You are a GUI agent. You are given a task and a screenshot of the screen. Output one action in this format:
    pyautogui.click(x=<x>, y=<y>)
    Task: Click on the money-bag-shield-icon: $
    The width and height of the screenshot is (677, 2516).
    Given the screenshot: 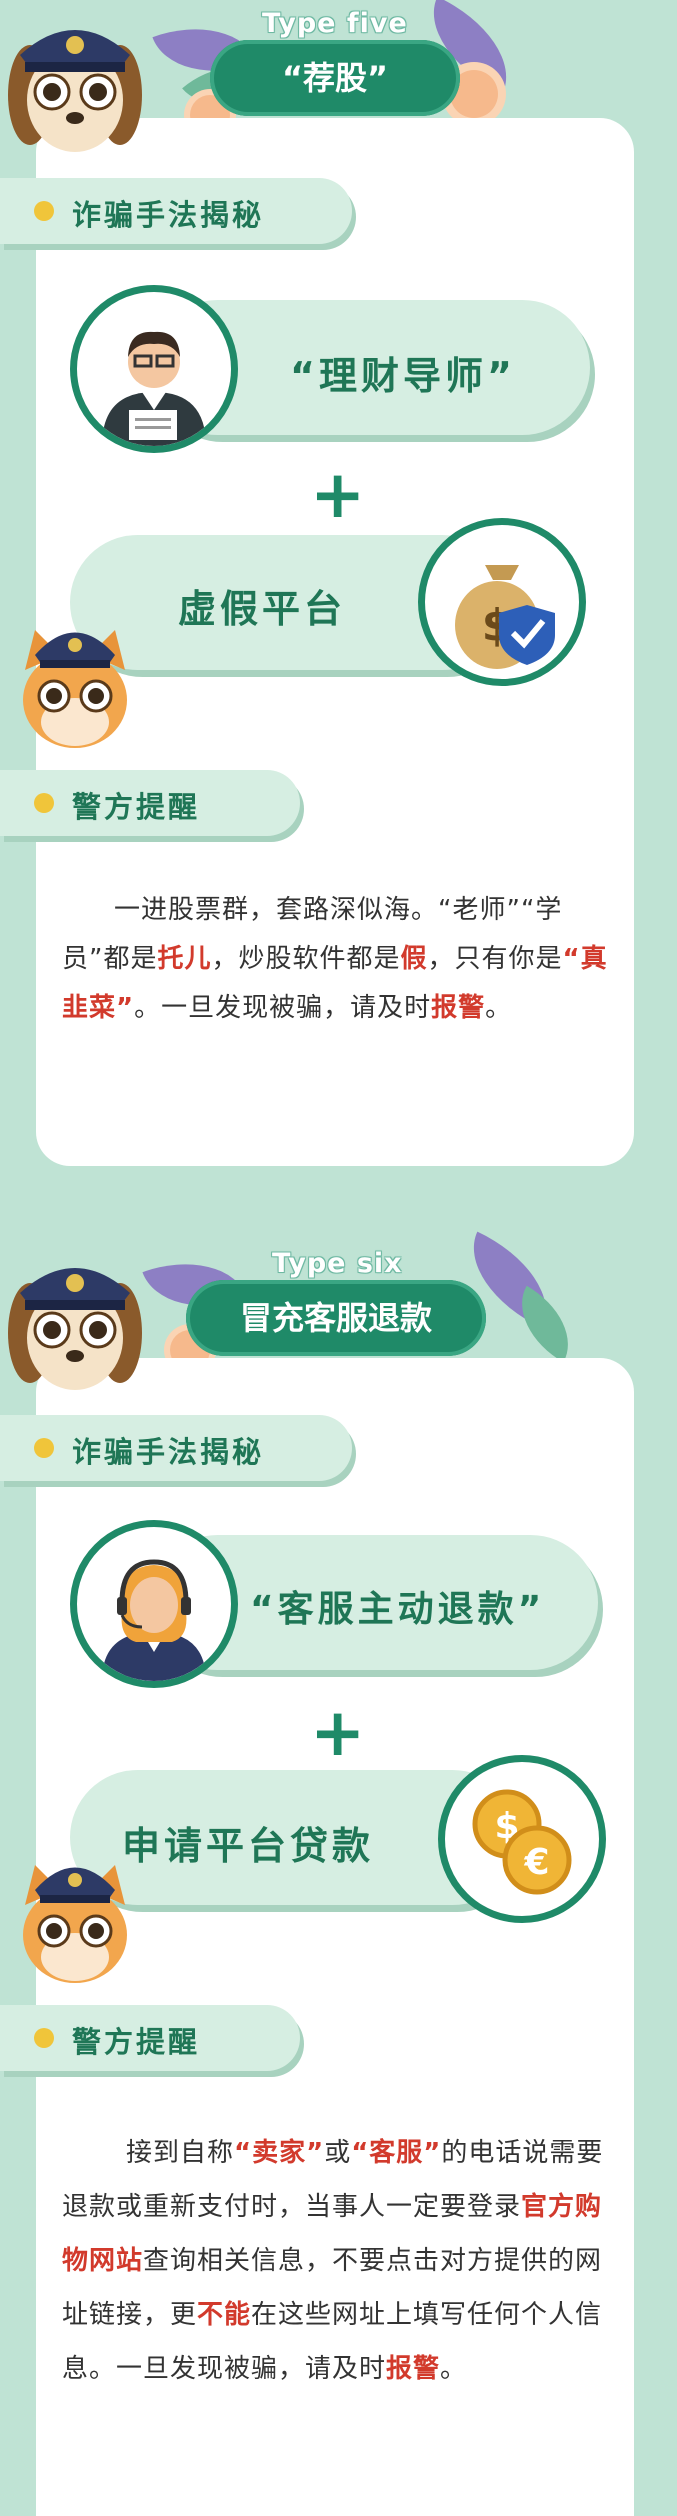 What is the action you would take?
    pyautogui.click(x=505, y=617)
    